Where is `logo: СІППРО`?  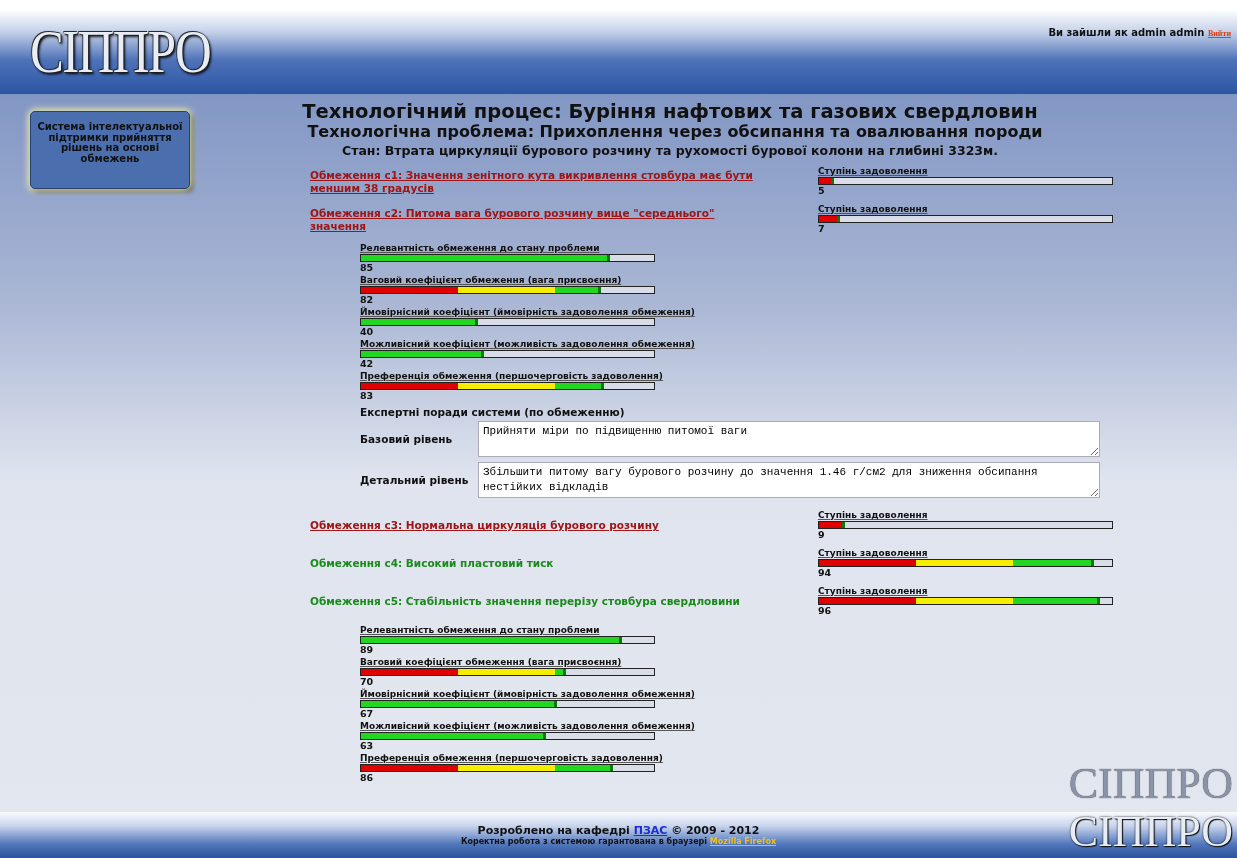 logo: СІППРО is located at coordinates (120, 51).